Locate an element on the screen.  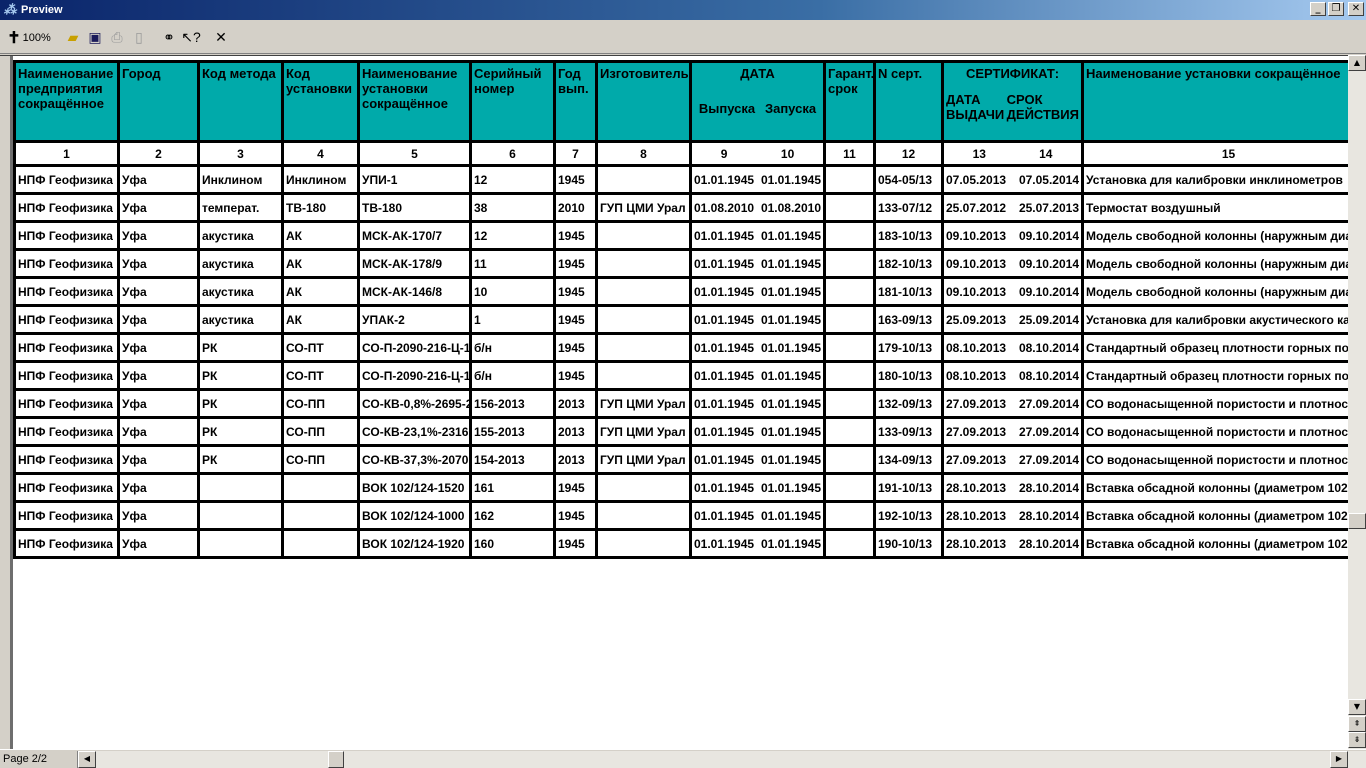
table-cell: 180-10/13 is located at coordinates (908, 375).